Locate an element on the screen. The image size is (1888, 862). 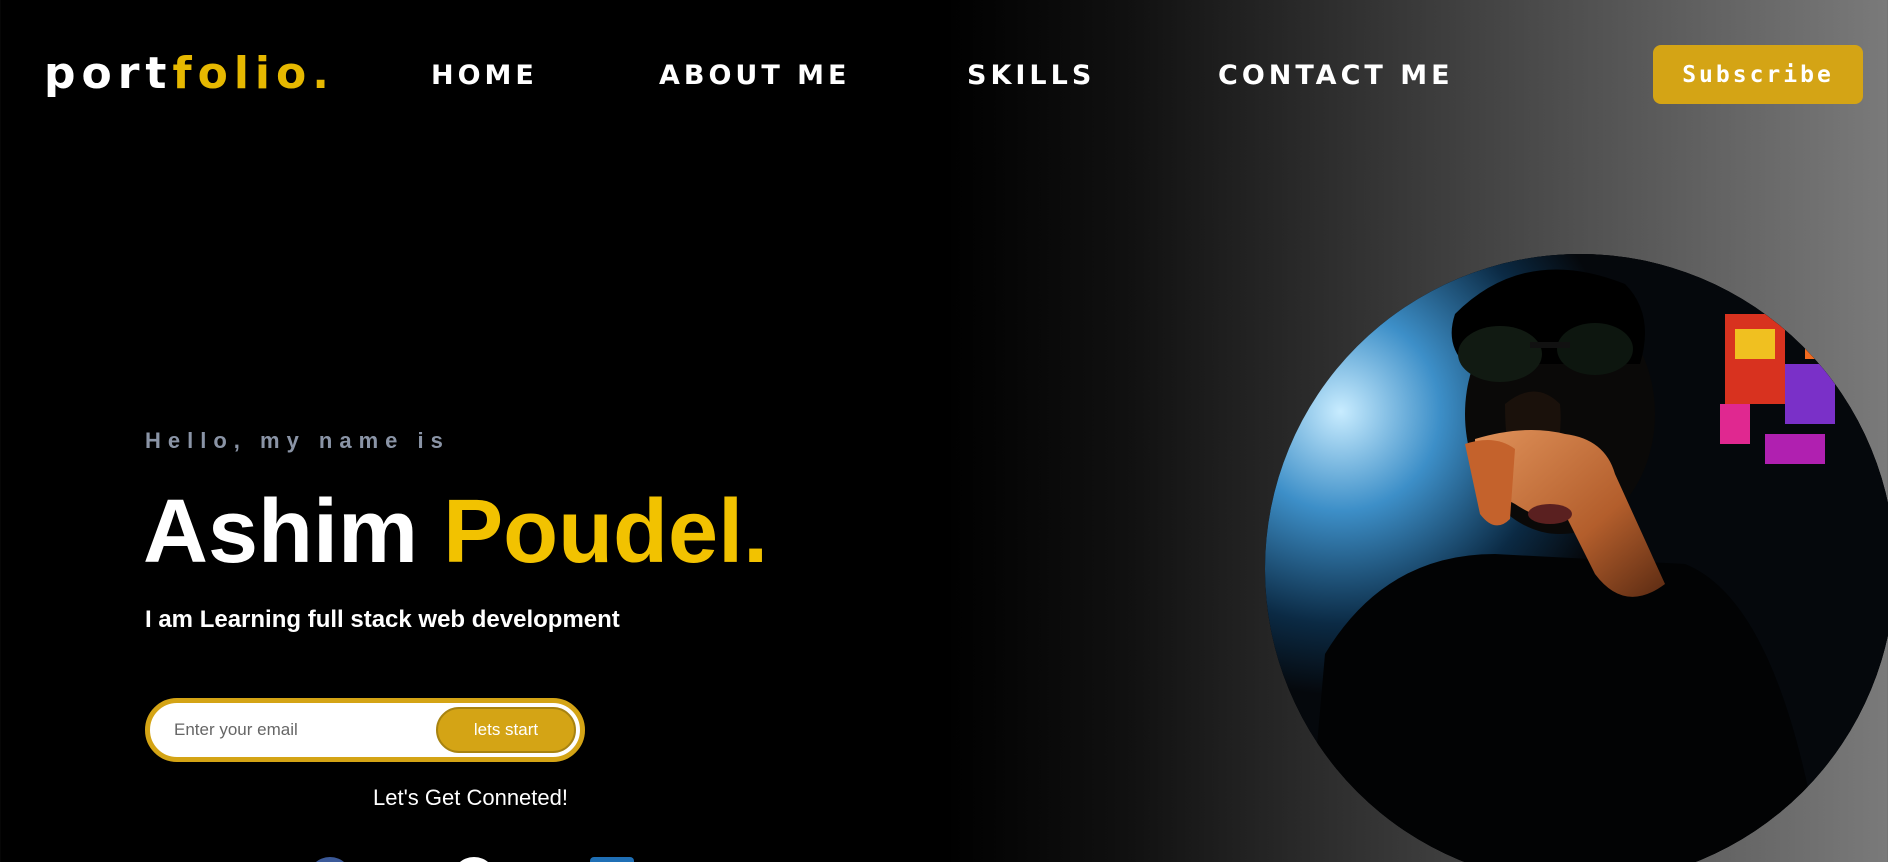
hero-name: Ashim Poudel. is located at coordinates (455, 532).